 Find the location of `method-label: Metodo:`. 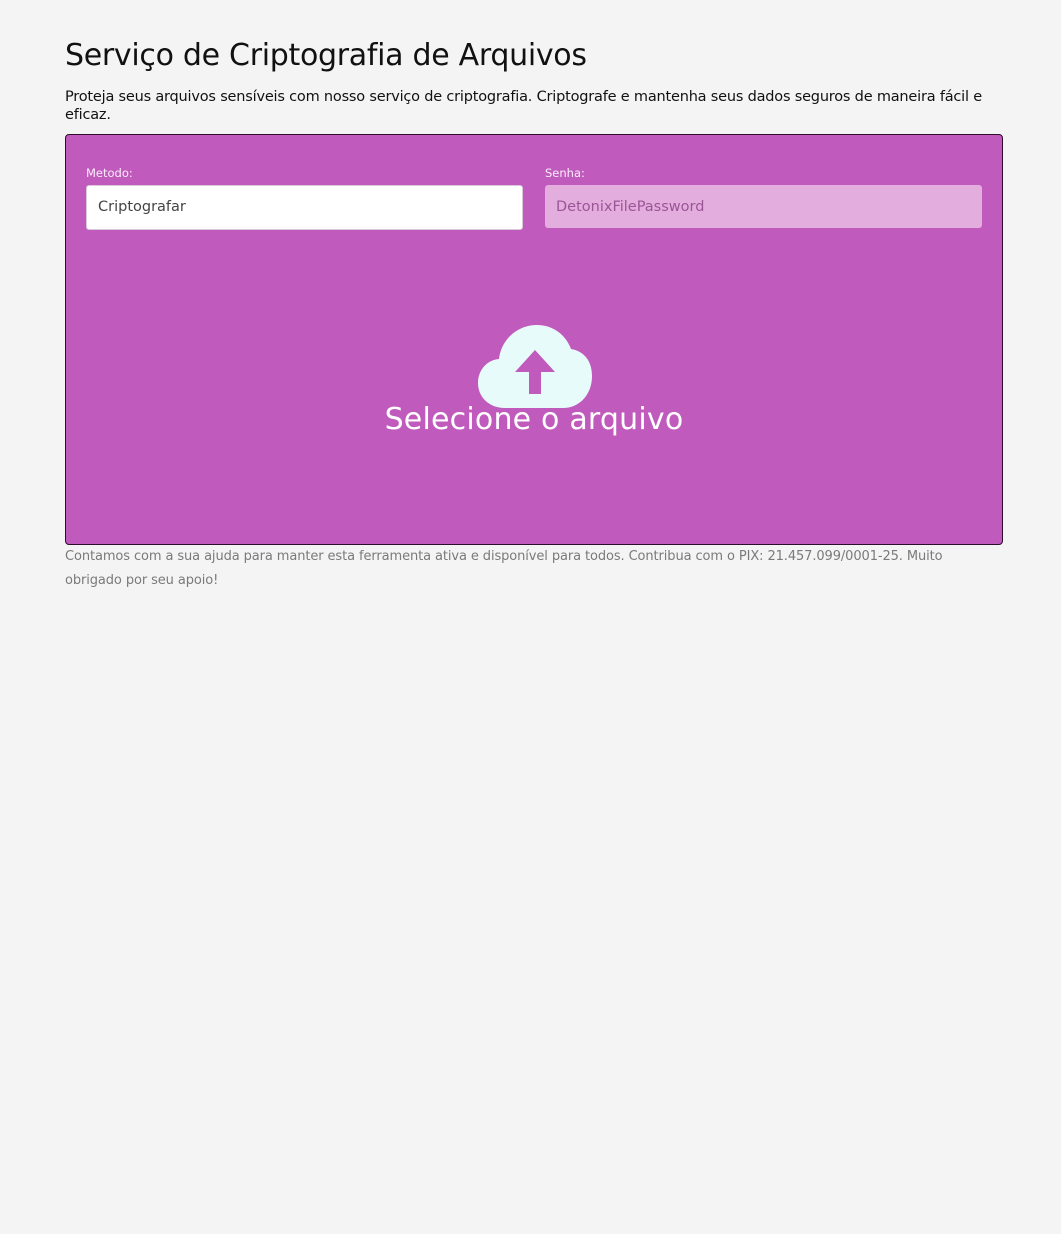

method-label: Metodo: is located at coordinates (109, 173).